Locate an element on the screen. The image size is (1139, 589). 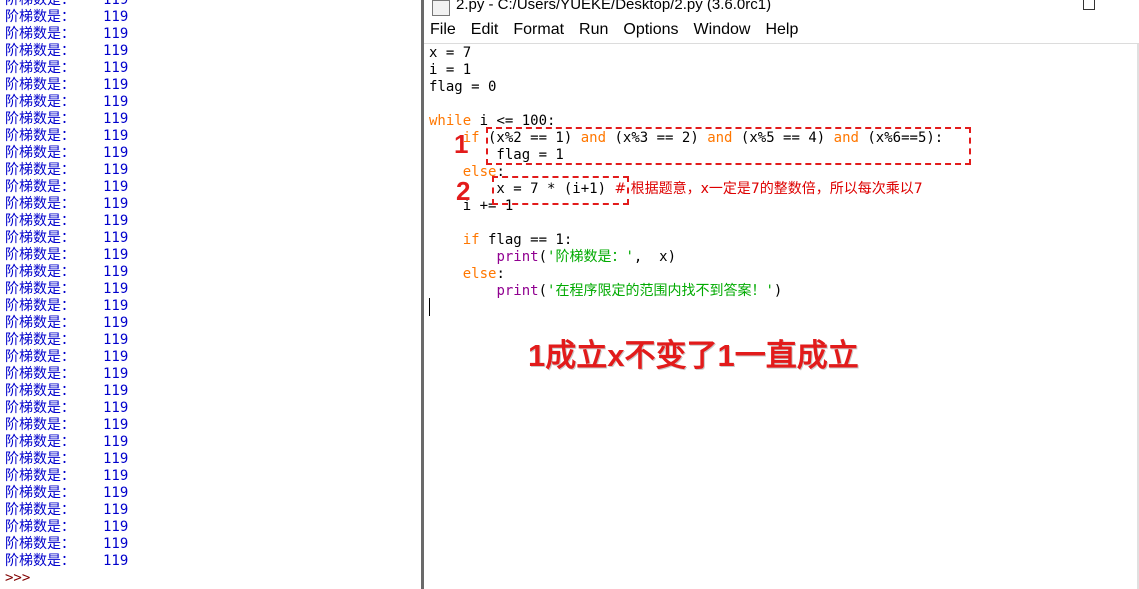
menu-separator is located at coordinates (781, 43).